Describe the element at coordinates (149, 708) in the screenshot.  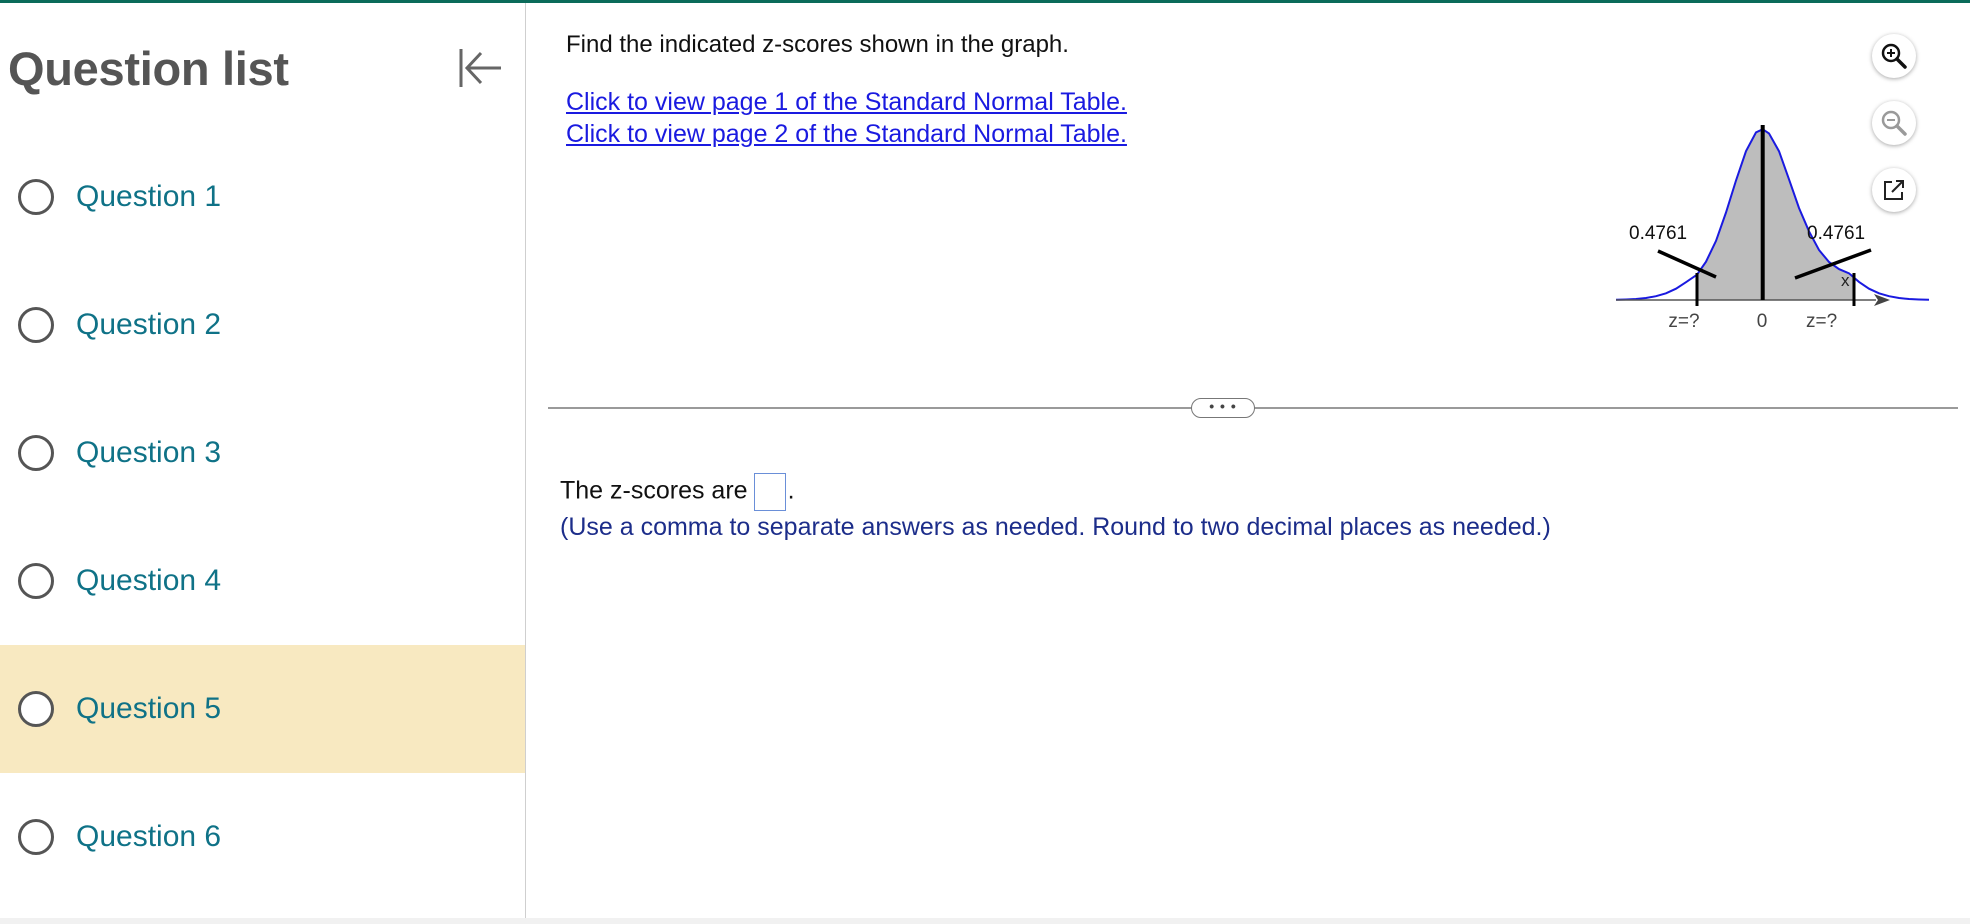
I see `question-label: Question 5` at that location.